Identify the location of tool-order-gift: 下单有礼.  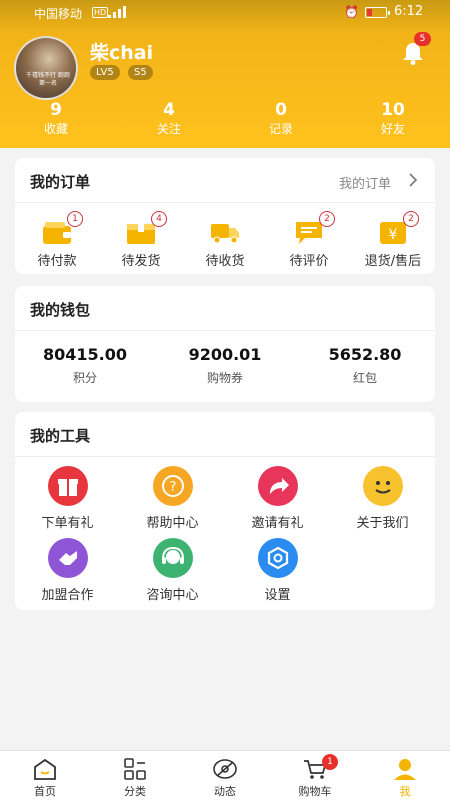
(67, 499).